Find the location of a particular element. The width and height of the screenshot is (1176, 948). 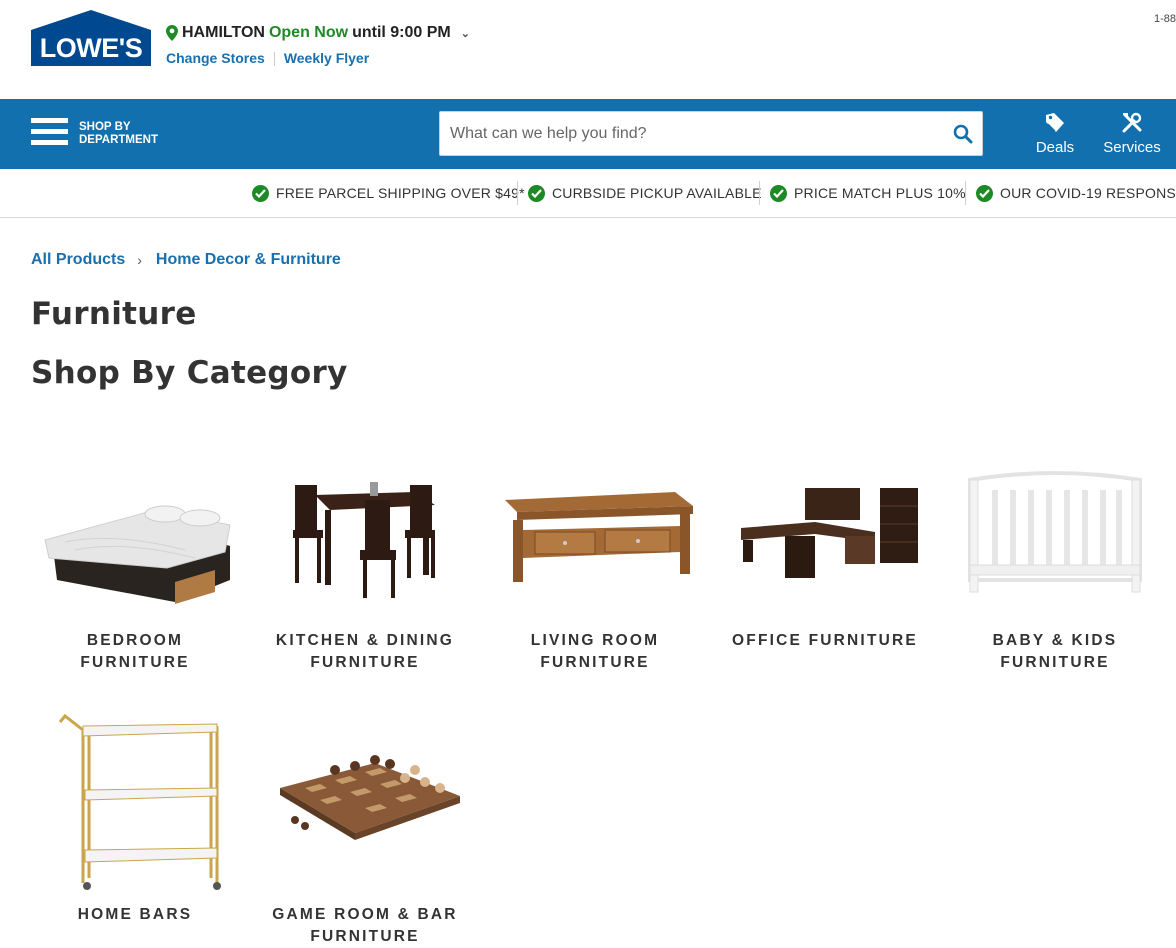

lowes-logo: LOWE'S is located at coordinates (91, 38).